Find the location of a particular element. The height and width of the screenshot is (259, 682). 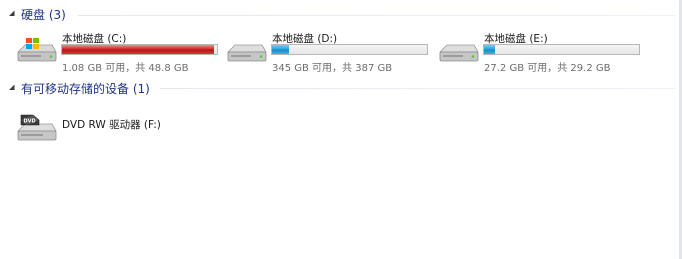

drive-e: 本地磁盘 (E:) 27.2 GB 可用，共 29.2 GB is located at coordinates (539, 52).